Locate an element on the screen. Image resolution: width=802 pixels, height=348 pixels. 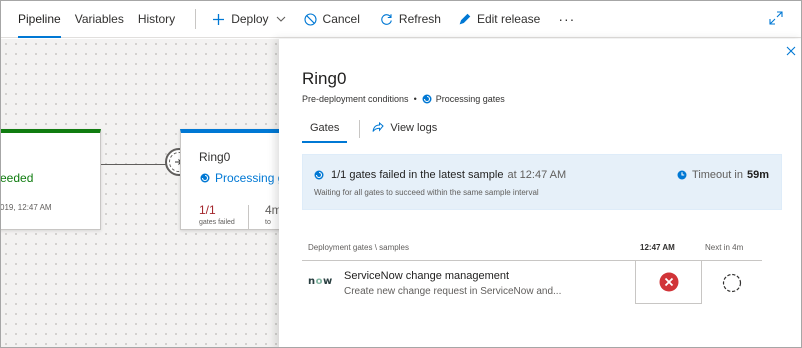
tab-variables: Variables is located at coordinates (99, 19).